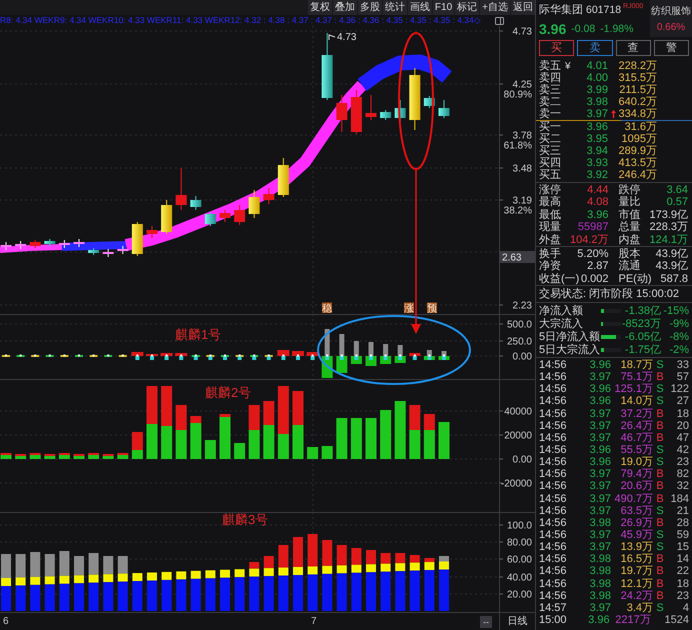  Describe the element at coordinates (636, 510) in the screenshot. I see `trade-volume: 63.5万` at that location.